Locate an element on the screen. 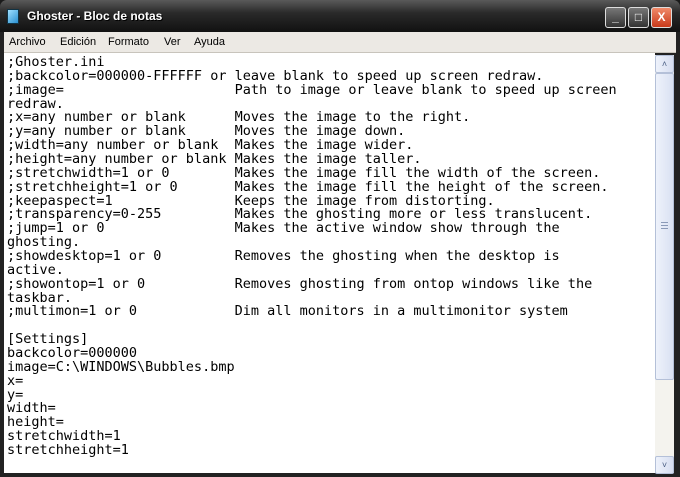 This screenshot has height=477, width=680. vertical-scrollbar: ˄ ˅ is located at coordinates (664, 264).